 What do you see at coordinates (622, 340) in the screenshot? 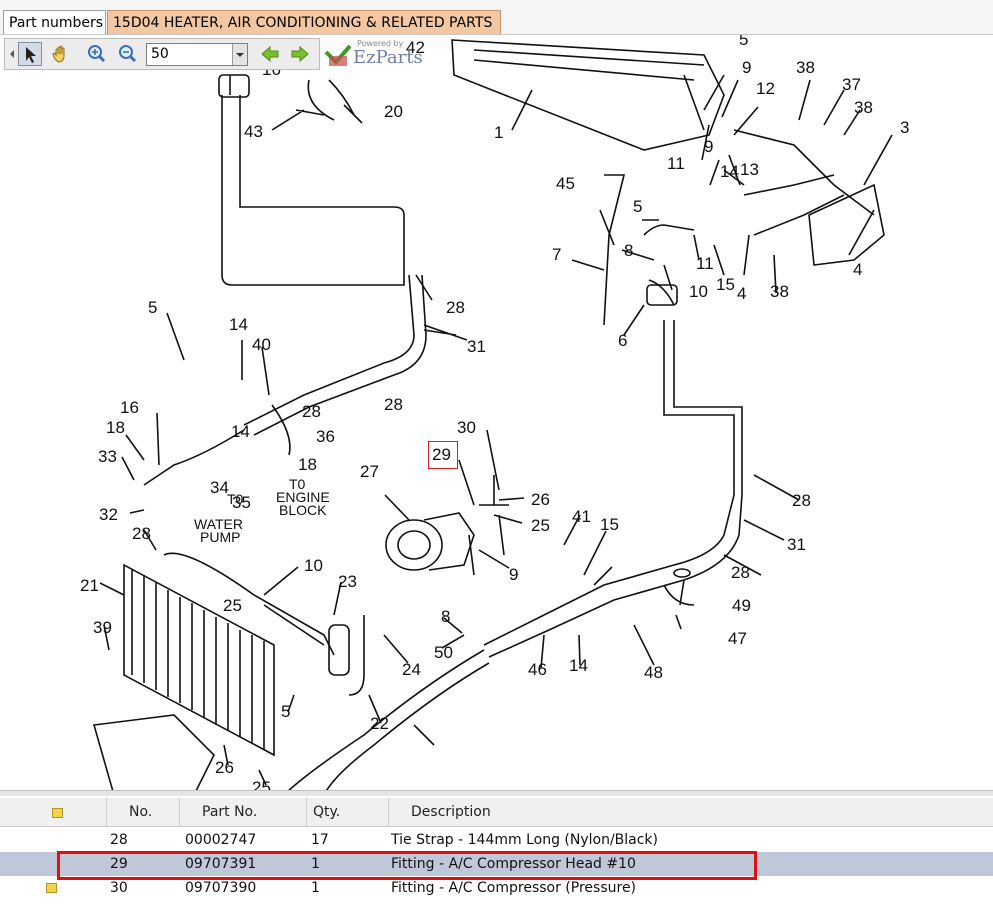
I see `callout-label: 6` at bounding box center [622, 340].